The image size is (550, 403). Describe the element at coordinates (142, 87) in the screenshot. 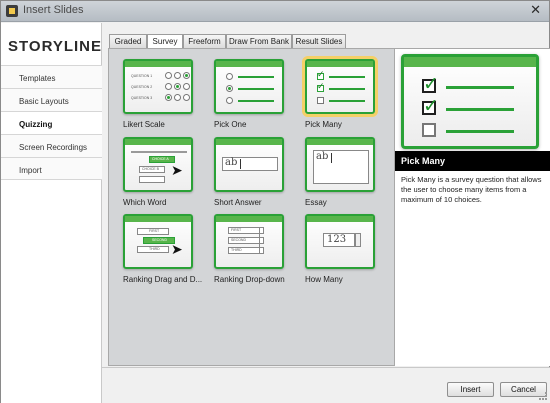

I see `likert-question-2: QUESTION 2` at that location.